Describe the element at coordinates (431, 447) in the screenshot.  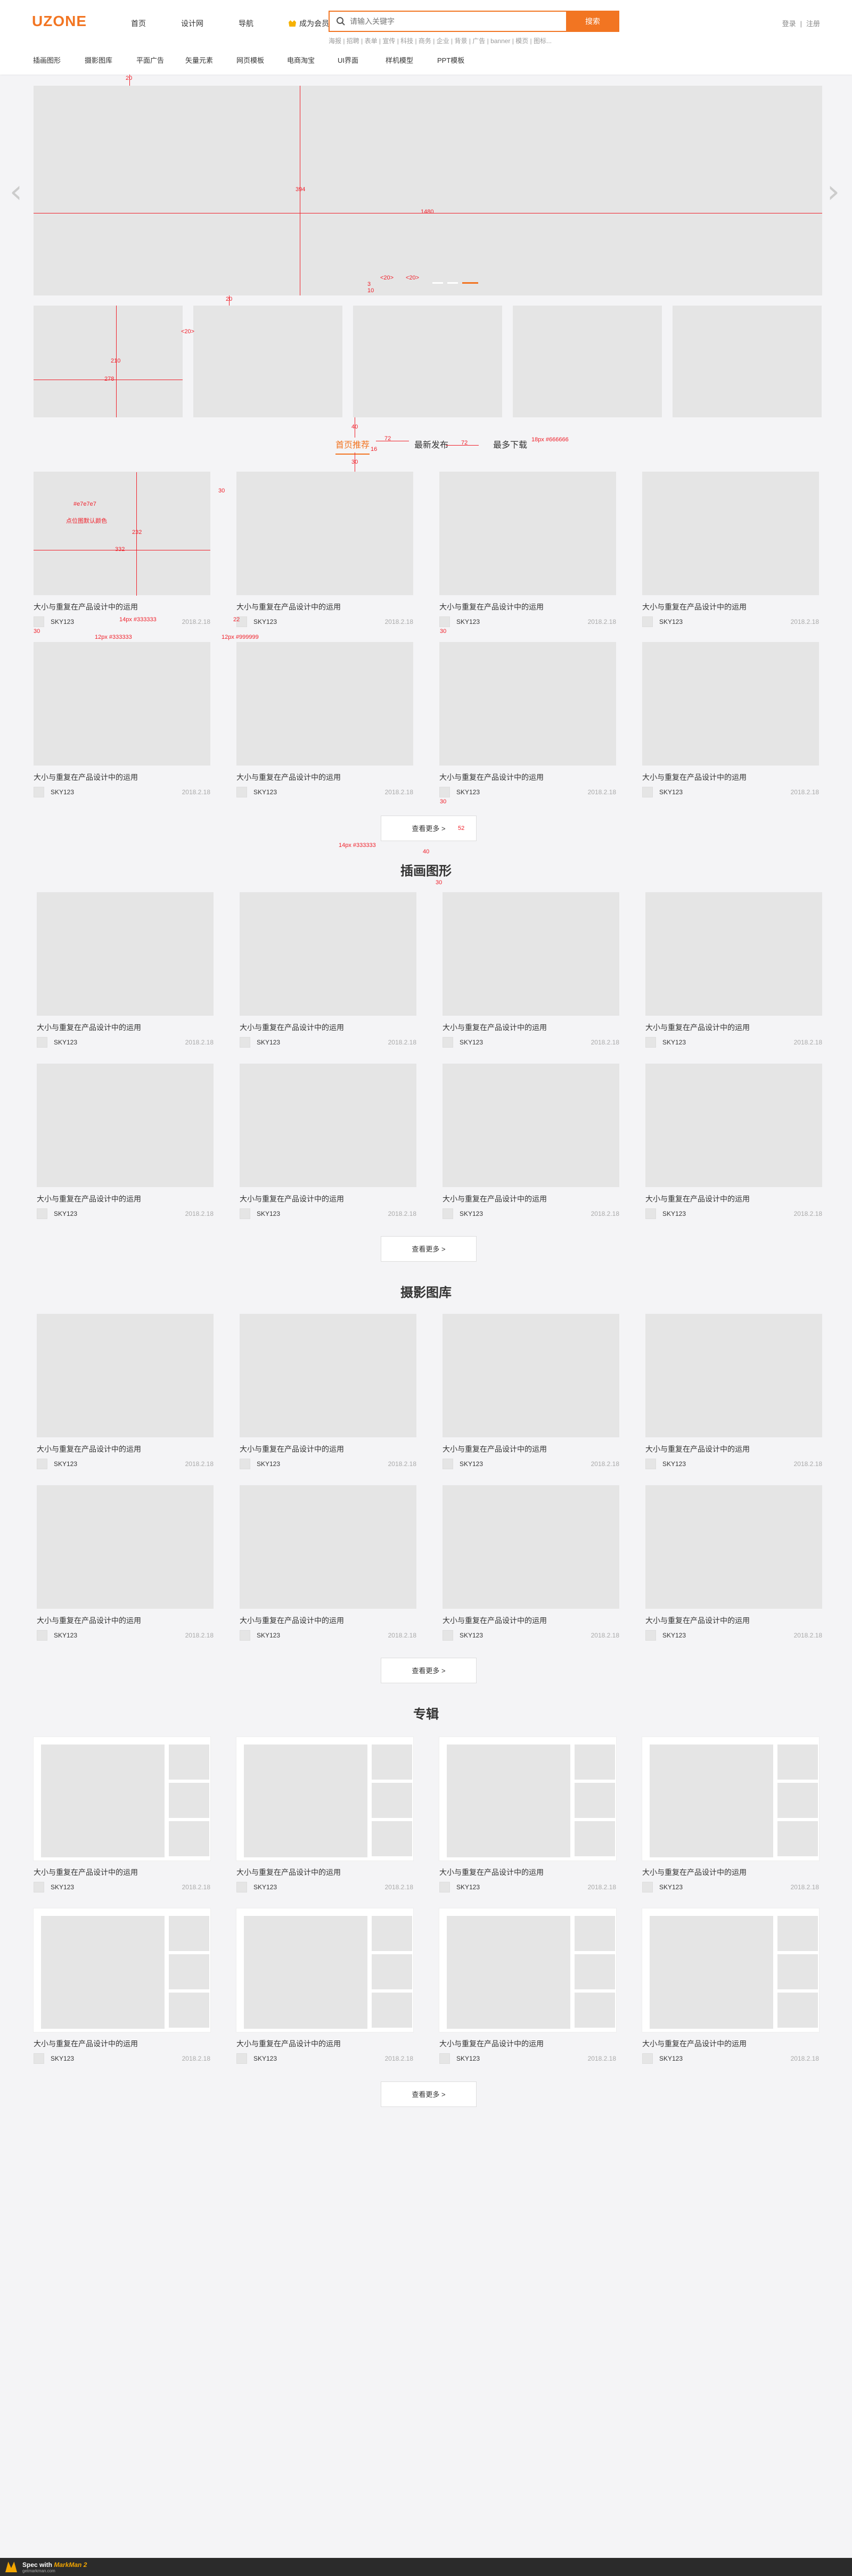
I see `tab-latest: 最新发布` at that location.